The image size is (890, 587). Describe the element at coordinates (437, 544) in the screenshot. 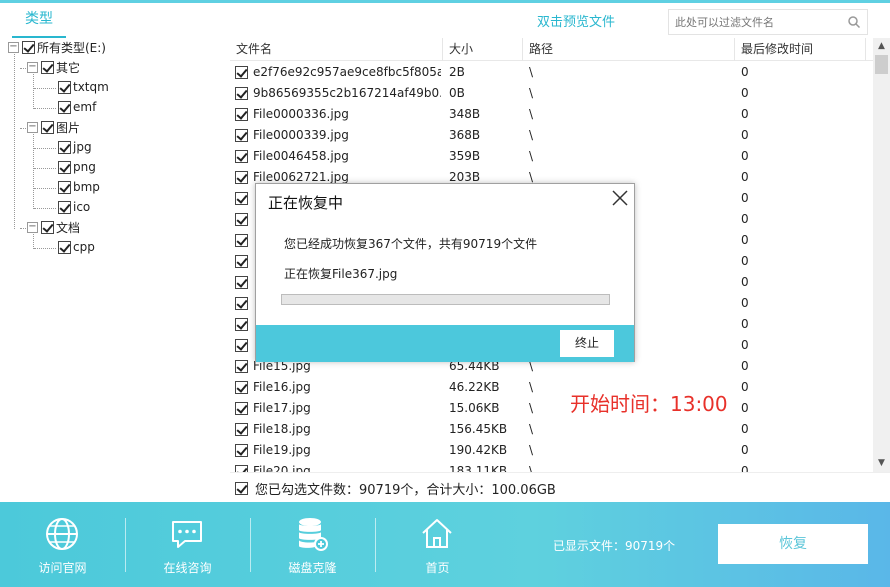

I see `nav-home-button: 首页` at that location.